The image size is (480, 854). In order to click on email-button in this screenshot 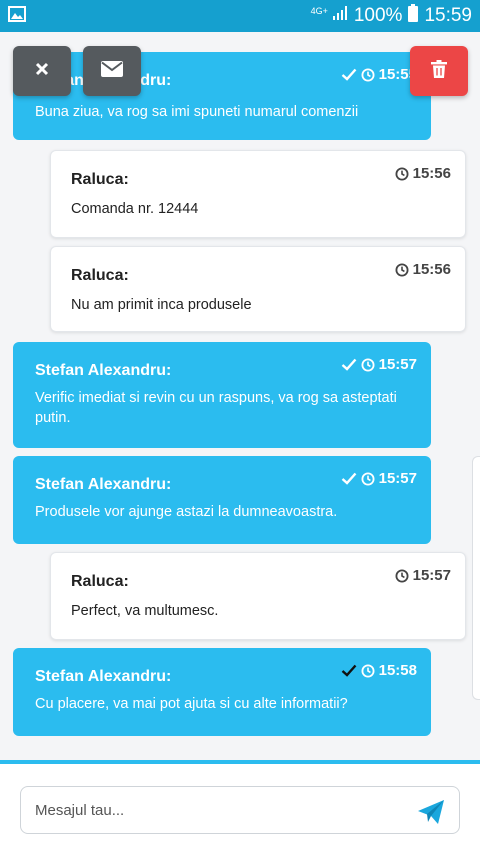, I will do `click(112, 71)`.